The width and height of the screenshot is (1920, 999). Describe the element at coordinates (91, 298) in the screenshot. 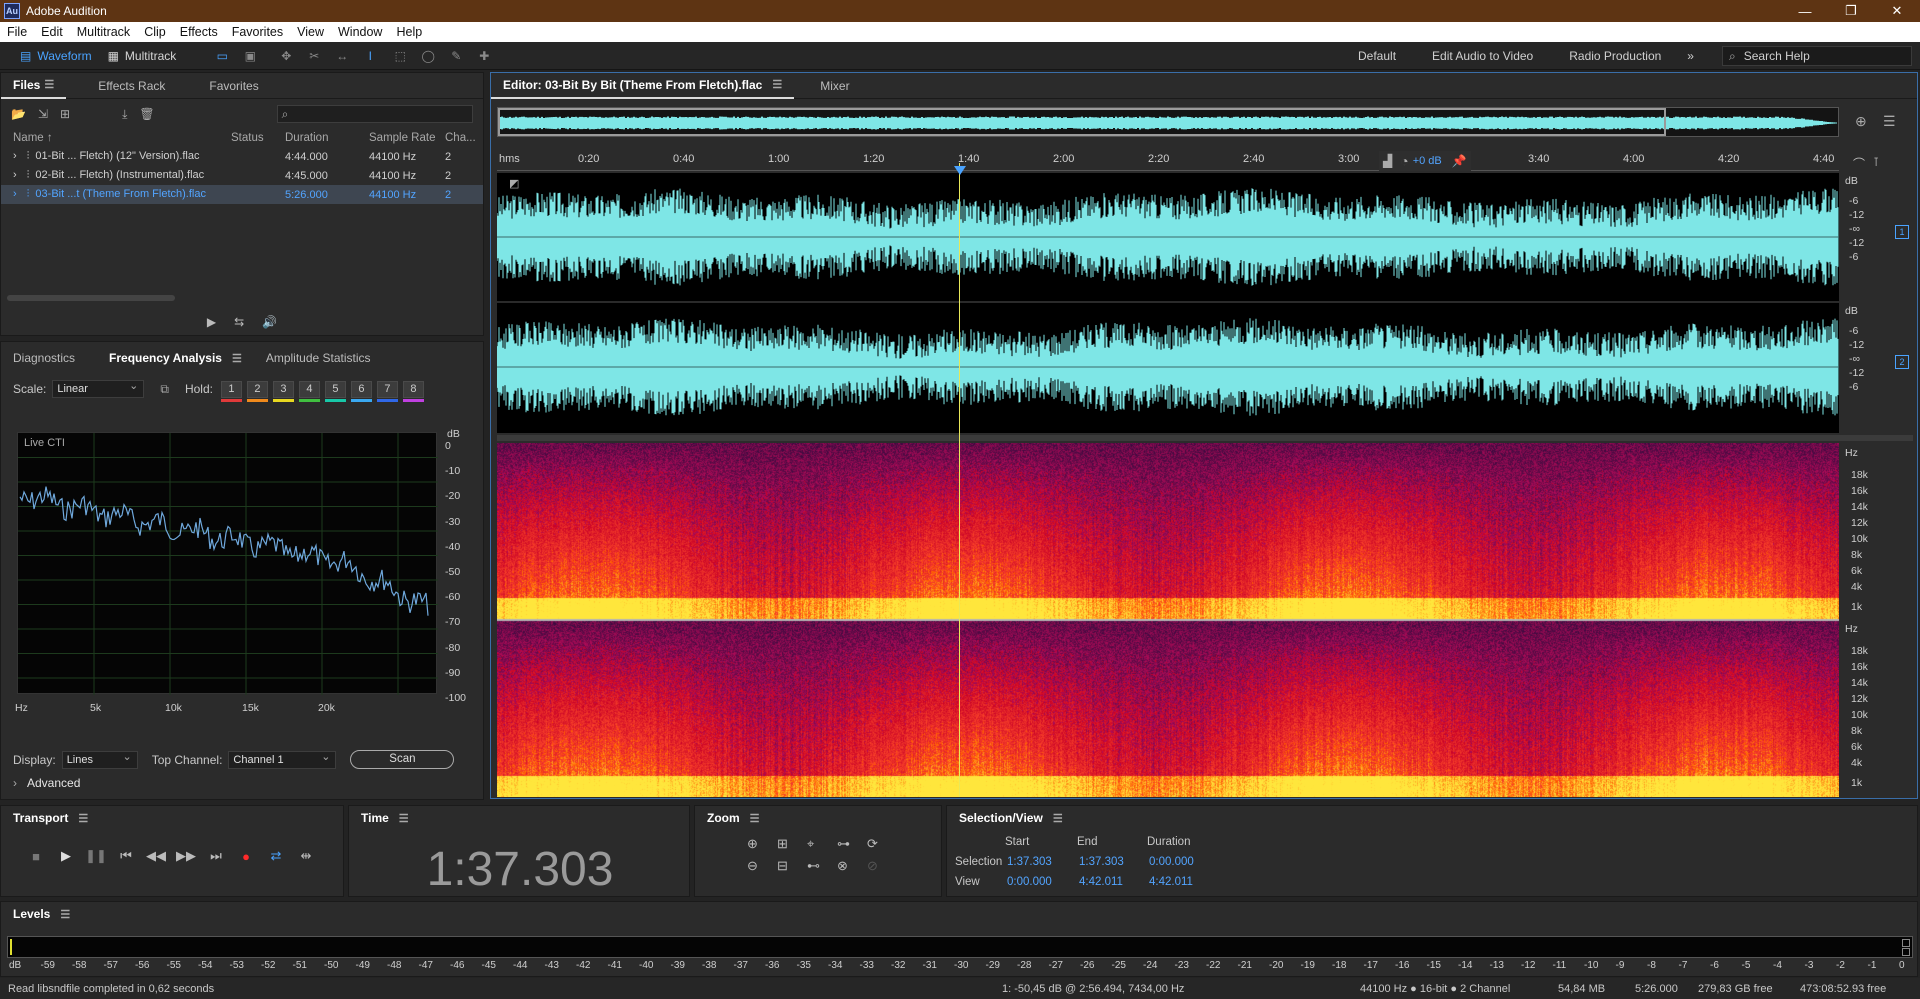

I see `files-scrollbar` at that location.